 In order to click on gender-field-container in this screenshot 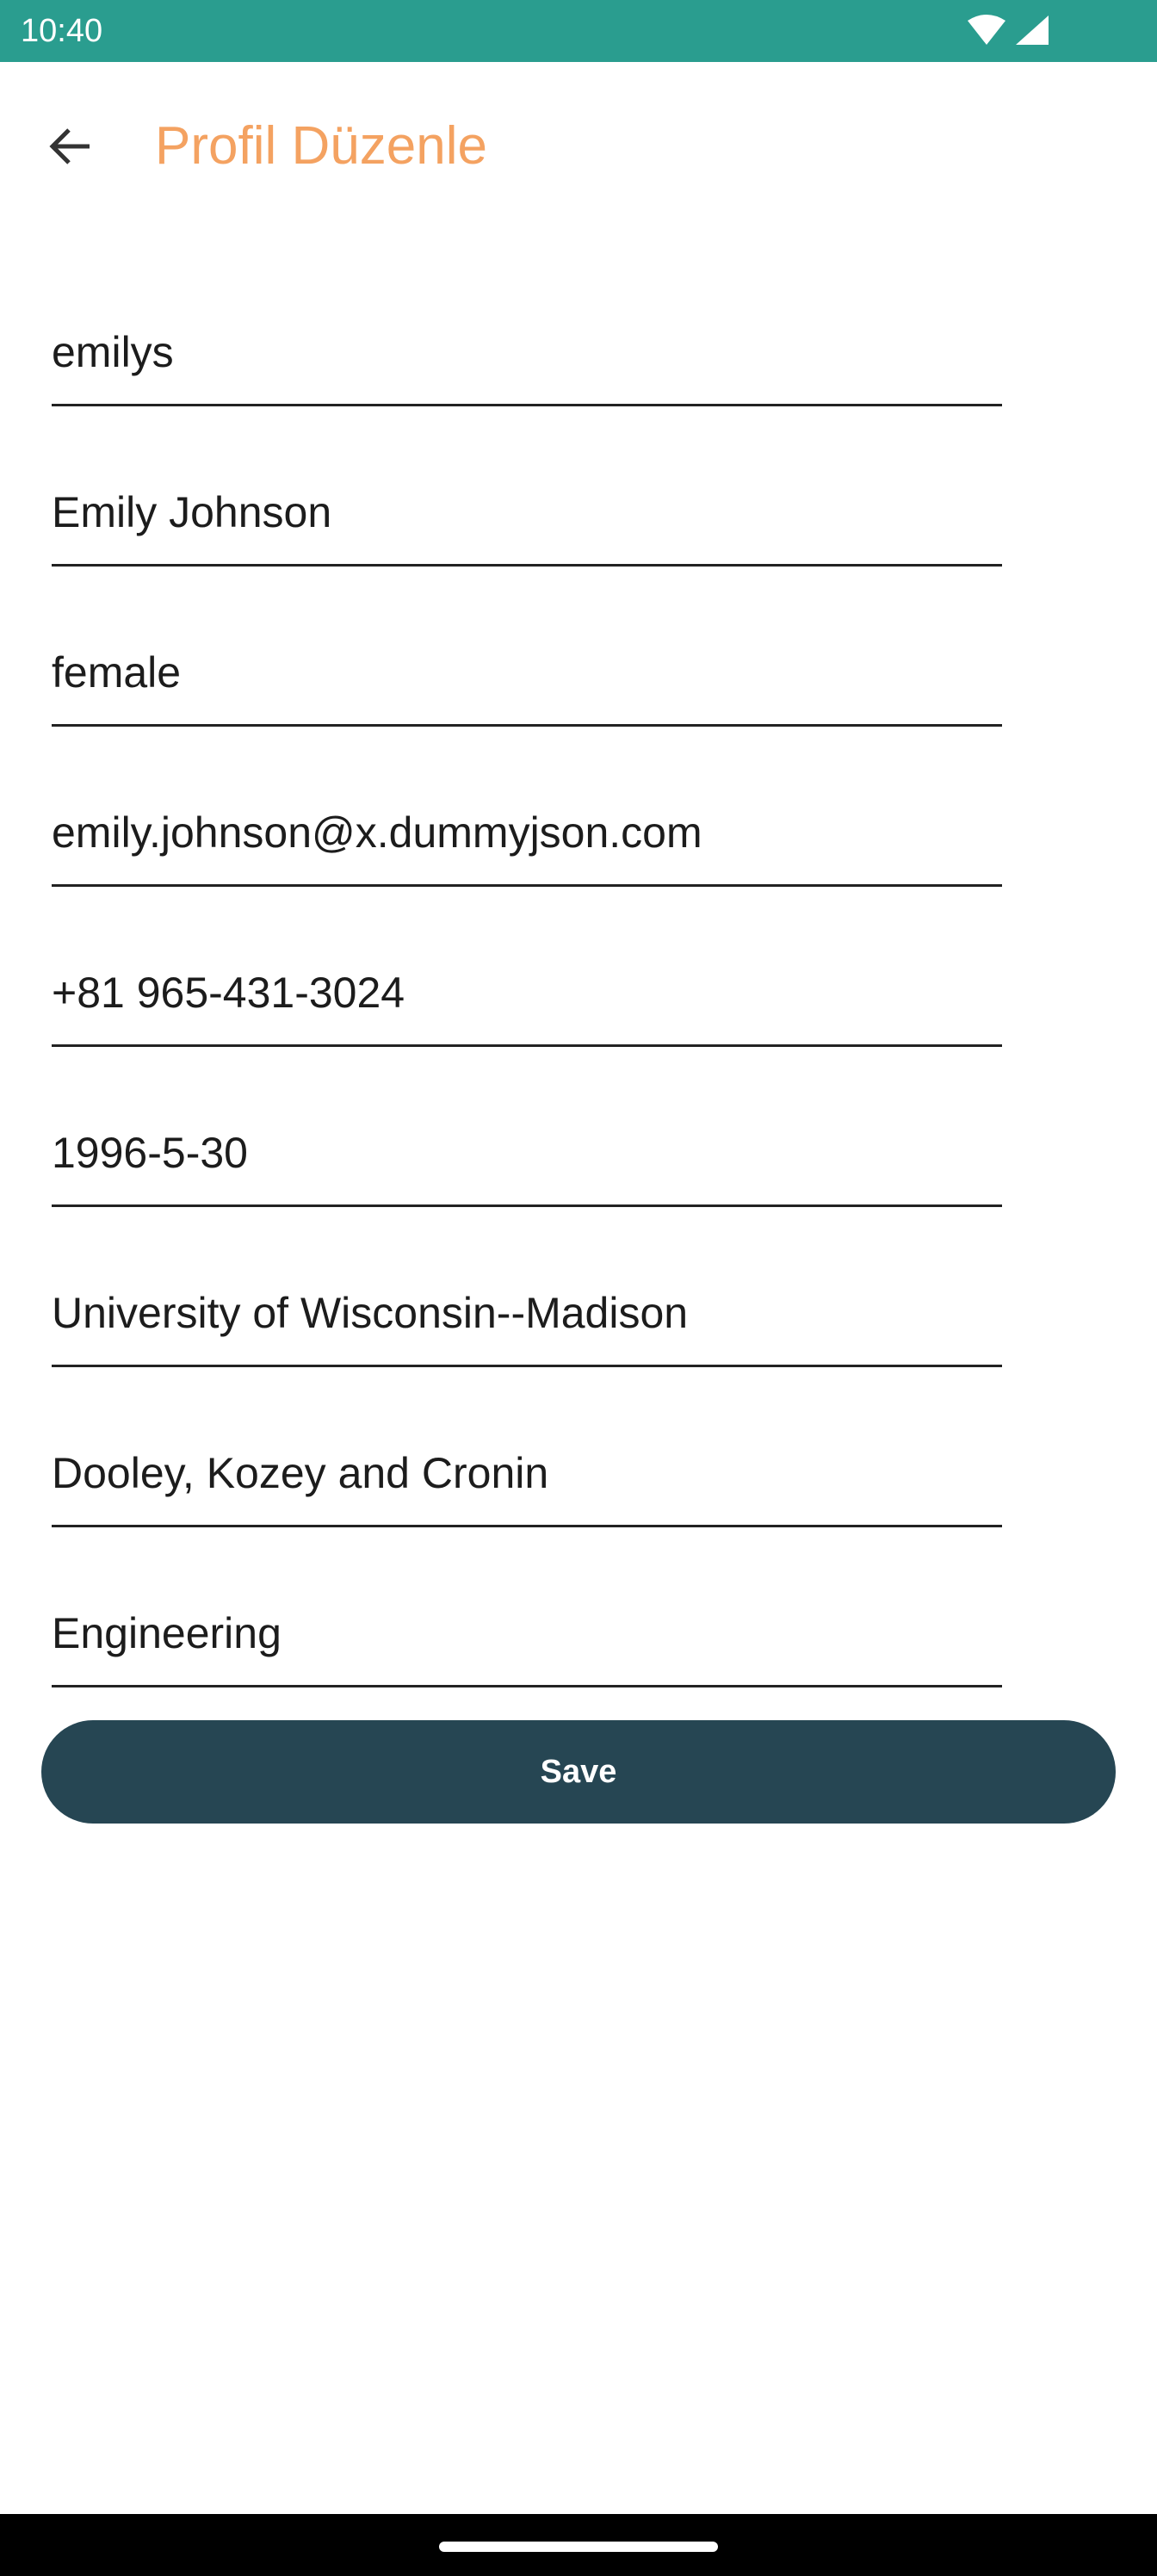, I will do `click(527, 684)`.